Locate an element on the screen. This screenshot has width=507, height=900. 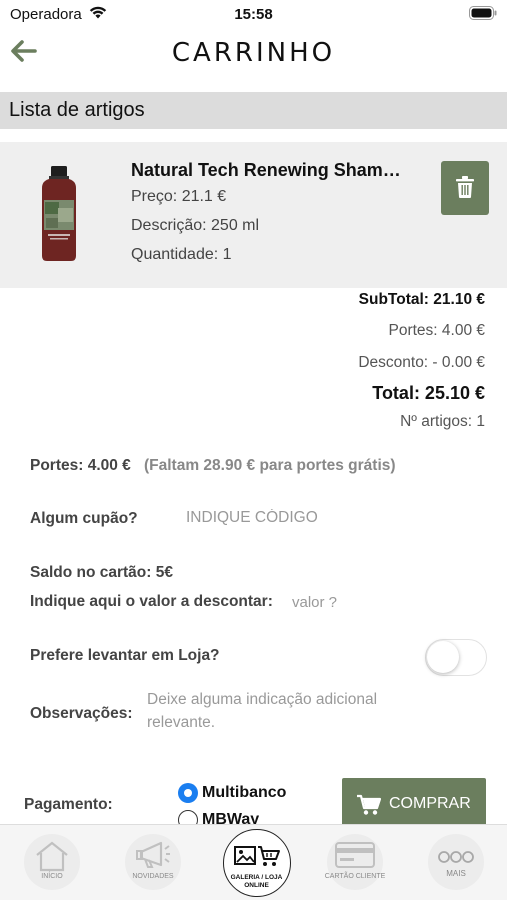
section-title: Lista de artigos is located at coordinates (77, 110).